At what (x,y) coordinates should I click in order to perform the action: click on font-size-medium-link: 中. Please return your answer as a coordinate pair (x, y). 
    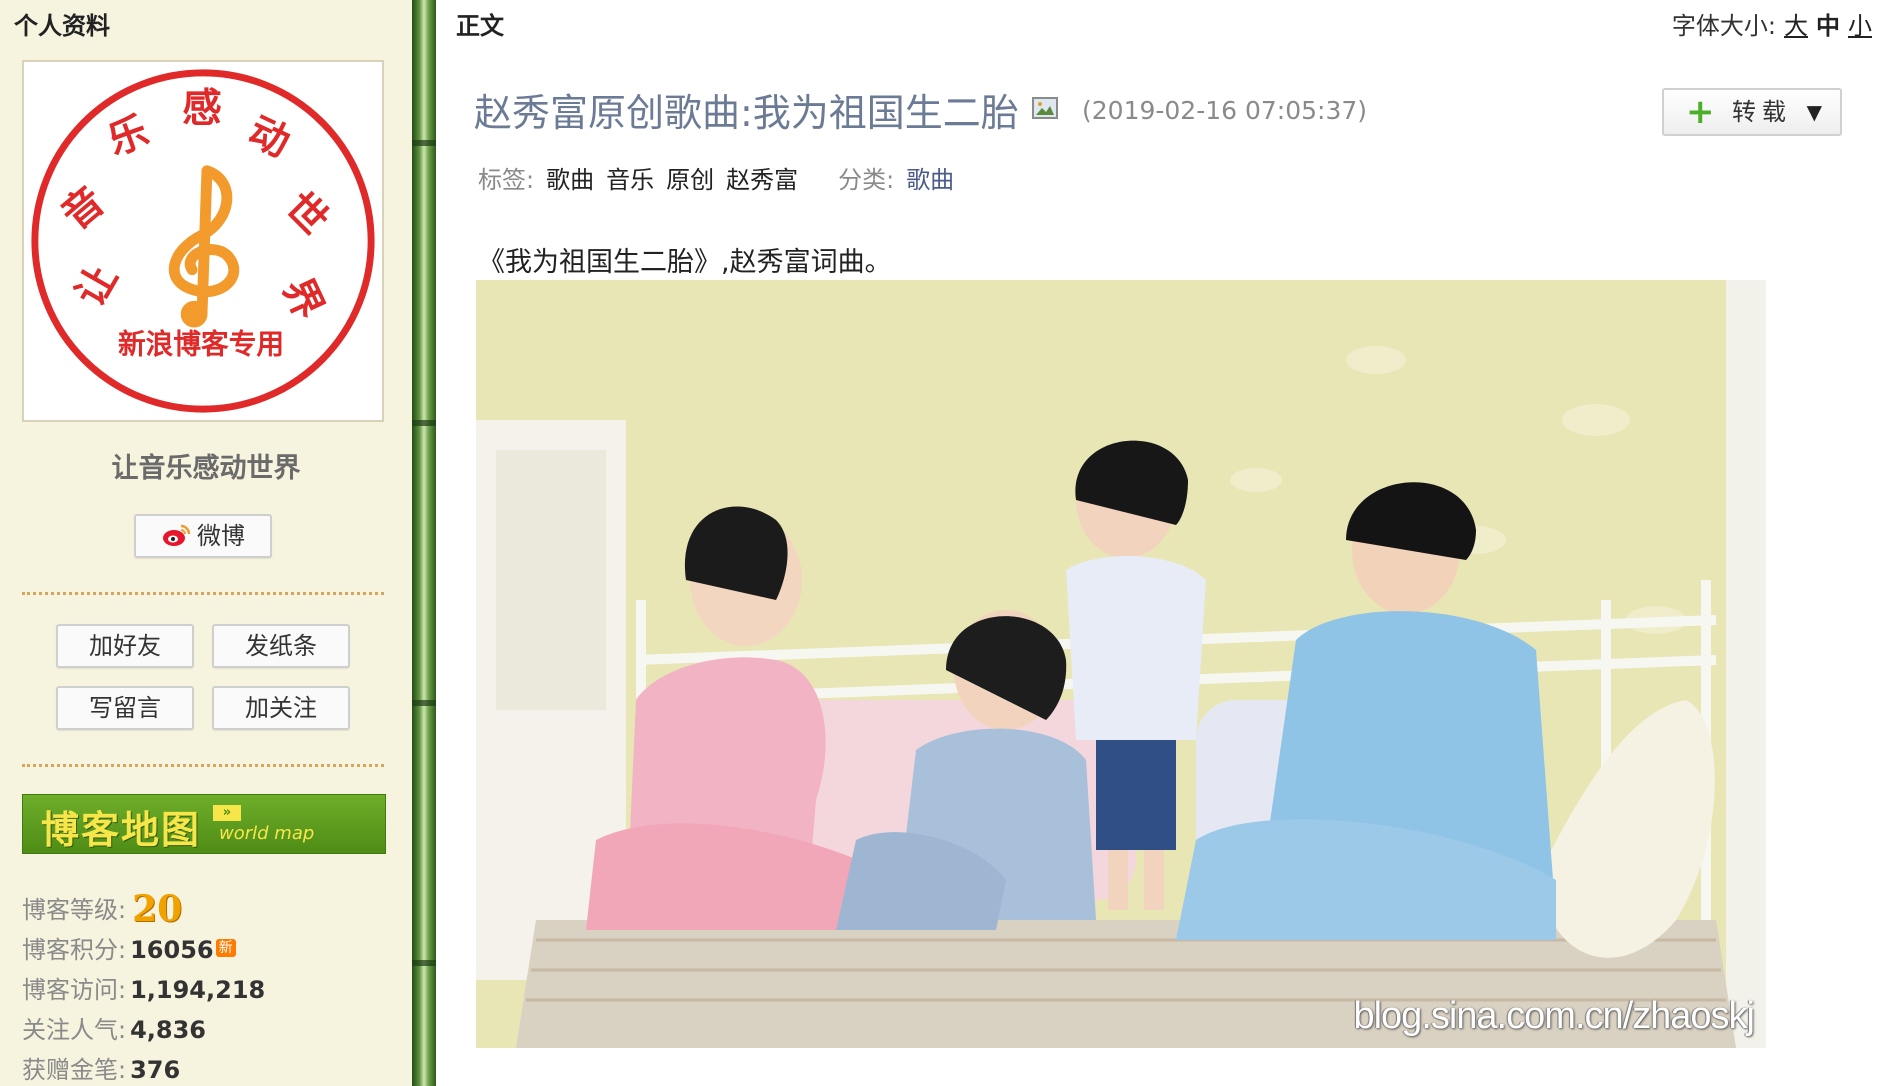
    Looking at the image, I should click on (1828, 26).